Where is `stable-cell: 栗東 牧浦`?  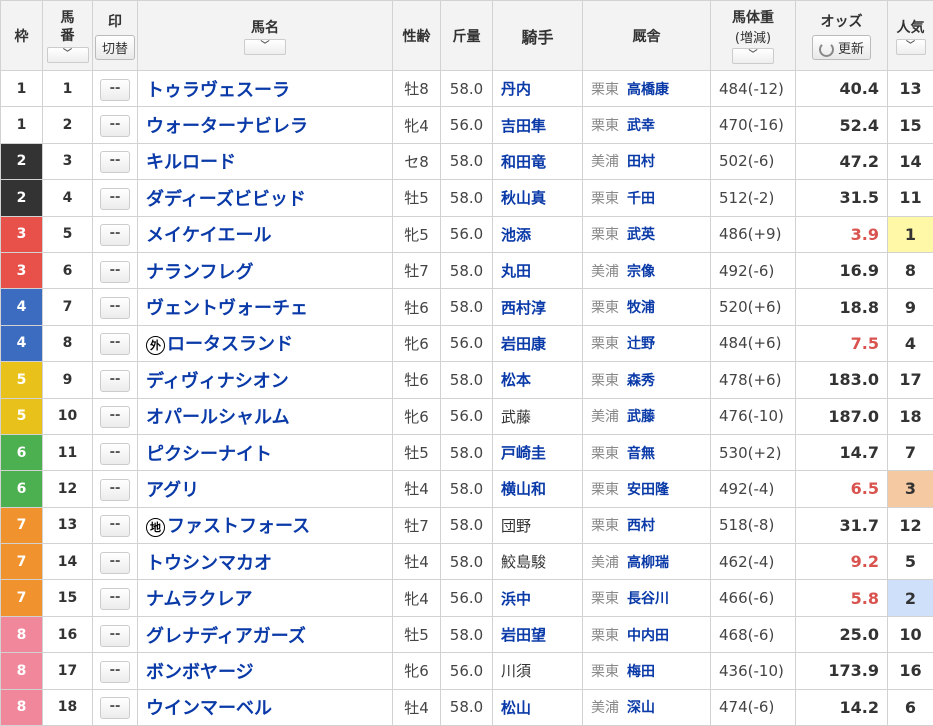 stable-cell: 栗東 牧浦 is located at coordinates (646, 307).